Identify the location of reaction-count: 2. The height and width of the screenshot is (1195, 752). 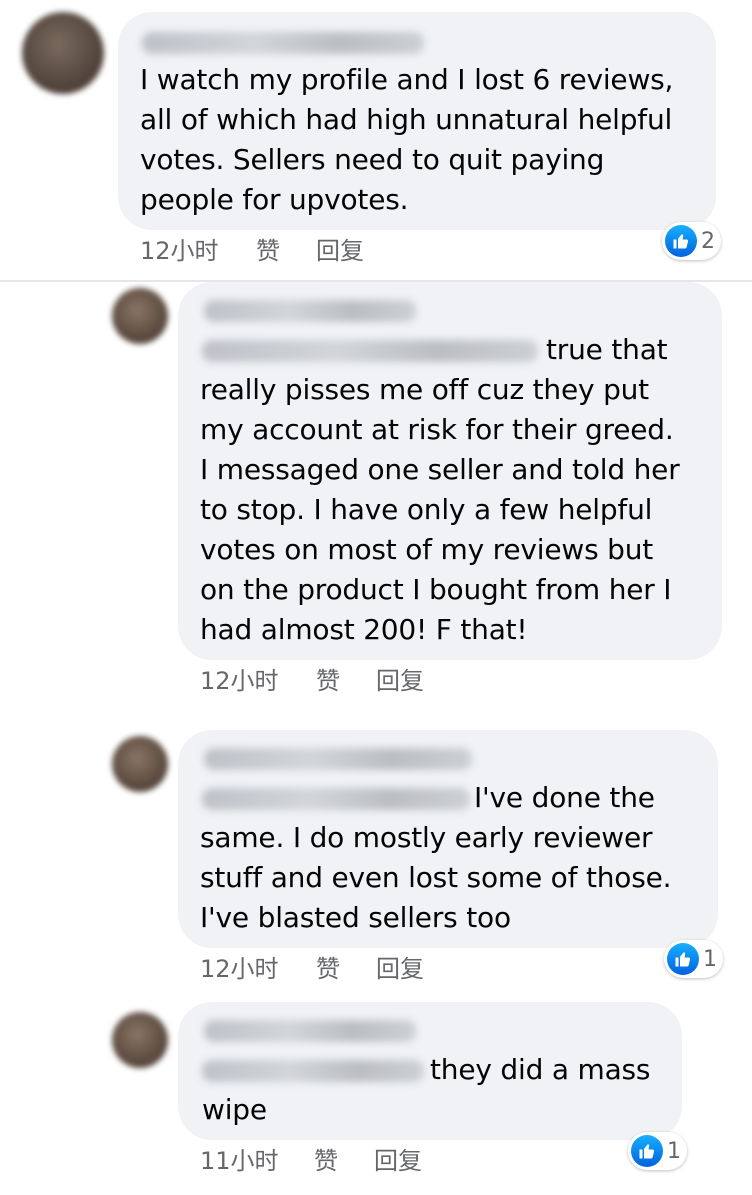
(708, 241).